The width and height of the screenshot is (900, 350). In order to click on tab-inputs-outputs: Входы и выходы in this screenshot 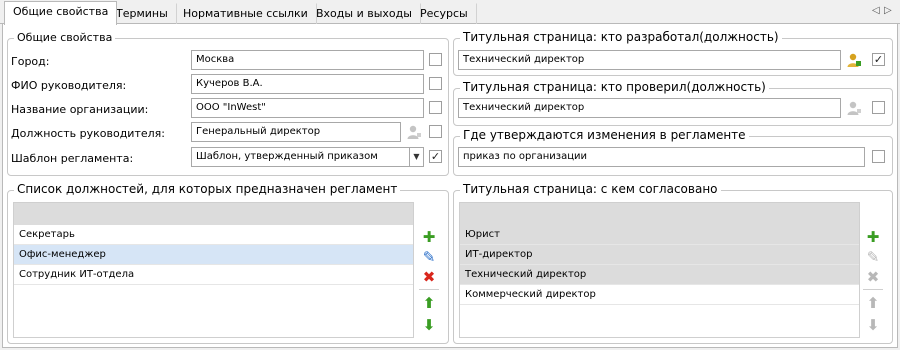, I will do `click(364, 13)`.